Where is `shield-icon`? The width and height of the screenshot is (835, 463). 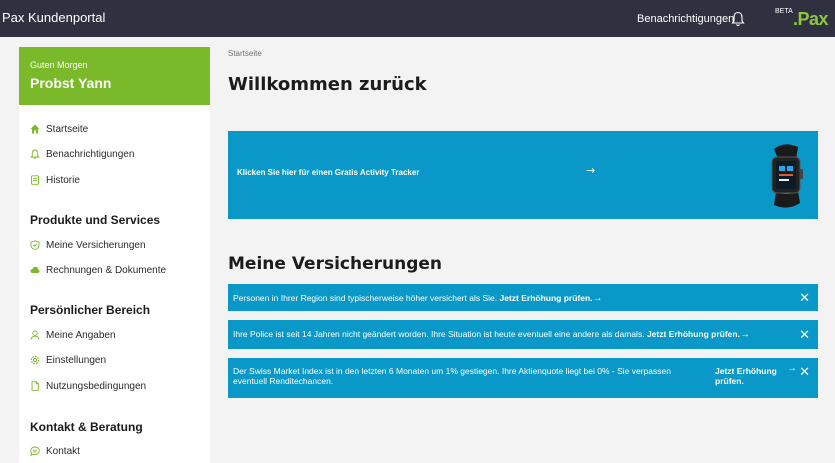 shield-icon is located at coordinates (35, 245).